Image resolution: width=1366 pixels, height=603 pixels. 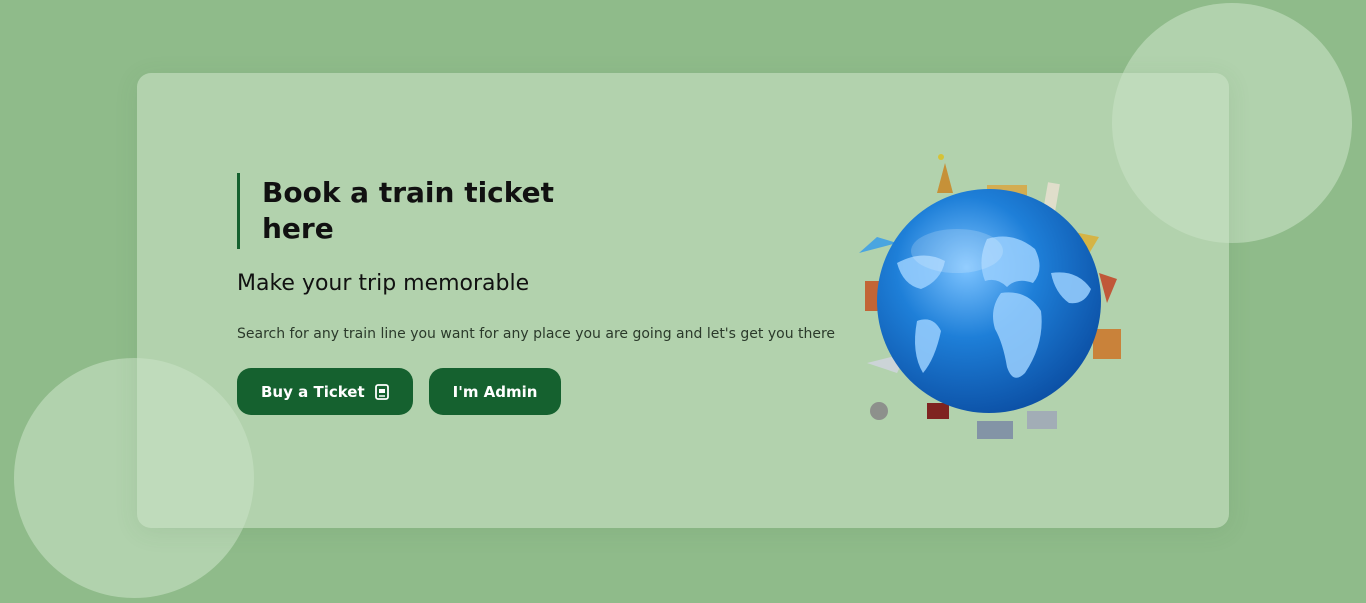 I want to click on admin-button: I'm Admin, so click(x=495, y=391).